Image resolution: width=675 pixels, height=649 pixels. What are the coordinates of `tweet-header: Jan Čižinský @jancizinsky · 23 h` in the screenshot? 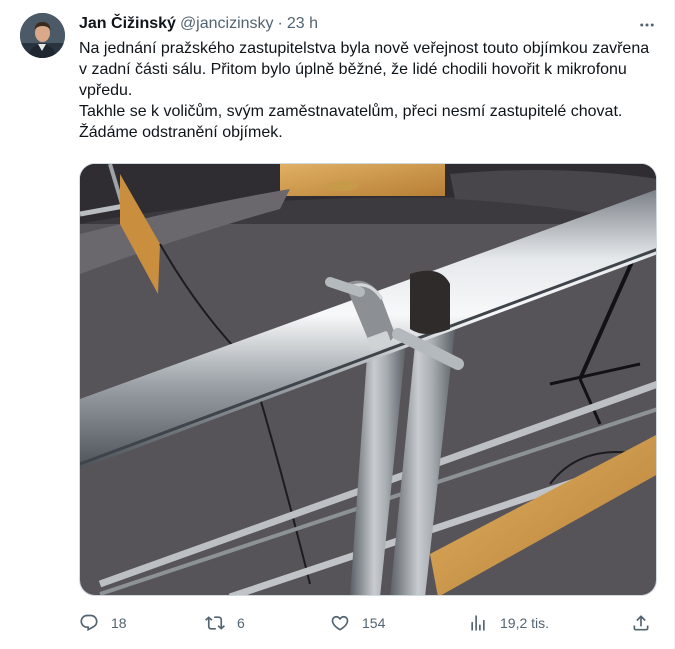 It's located at (368, 24).